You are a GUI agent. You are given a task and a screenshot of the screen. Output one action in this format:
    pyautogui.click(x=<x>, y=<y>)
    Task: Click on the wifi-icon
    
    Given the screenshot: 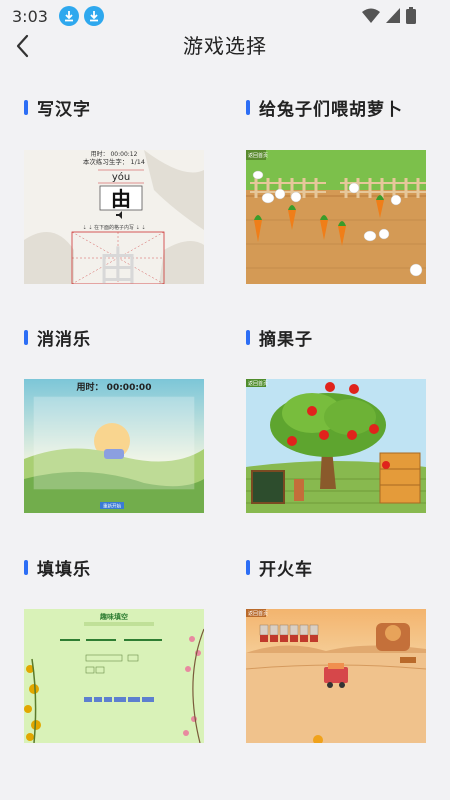 What is the action you would take?
    pyautogui.click(x=371, y=15)
    